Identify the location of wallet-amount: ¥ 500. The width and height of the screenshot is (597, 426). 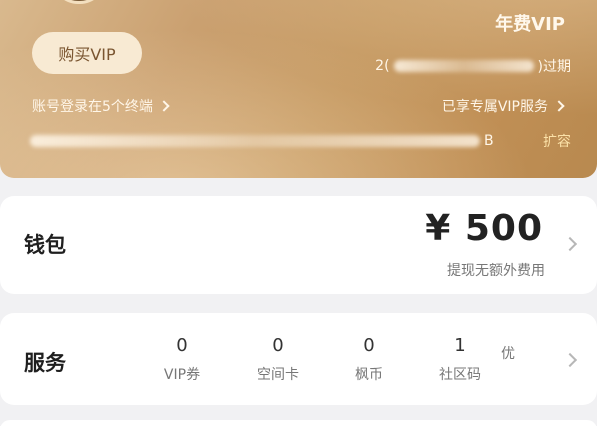
(484, 228).